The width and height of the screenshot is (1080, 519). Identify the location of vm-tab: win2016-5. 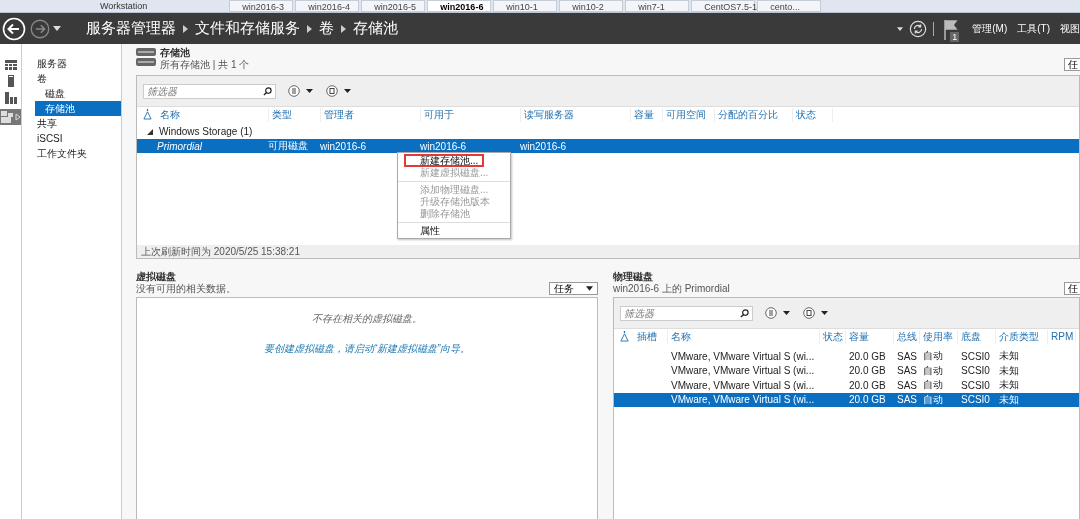
(393, 6).